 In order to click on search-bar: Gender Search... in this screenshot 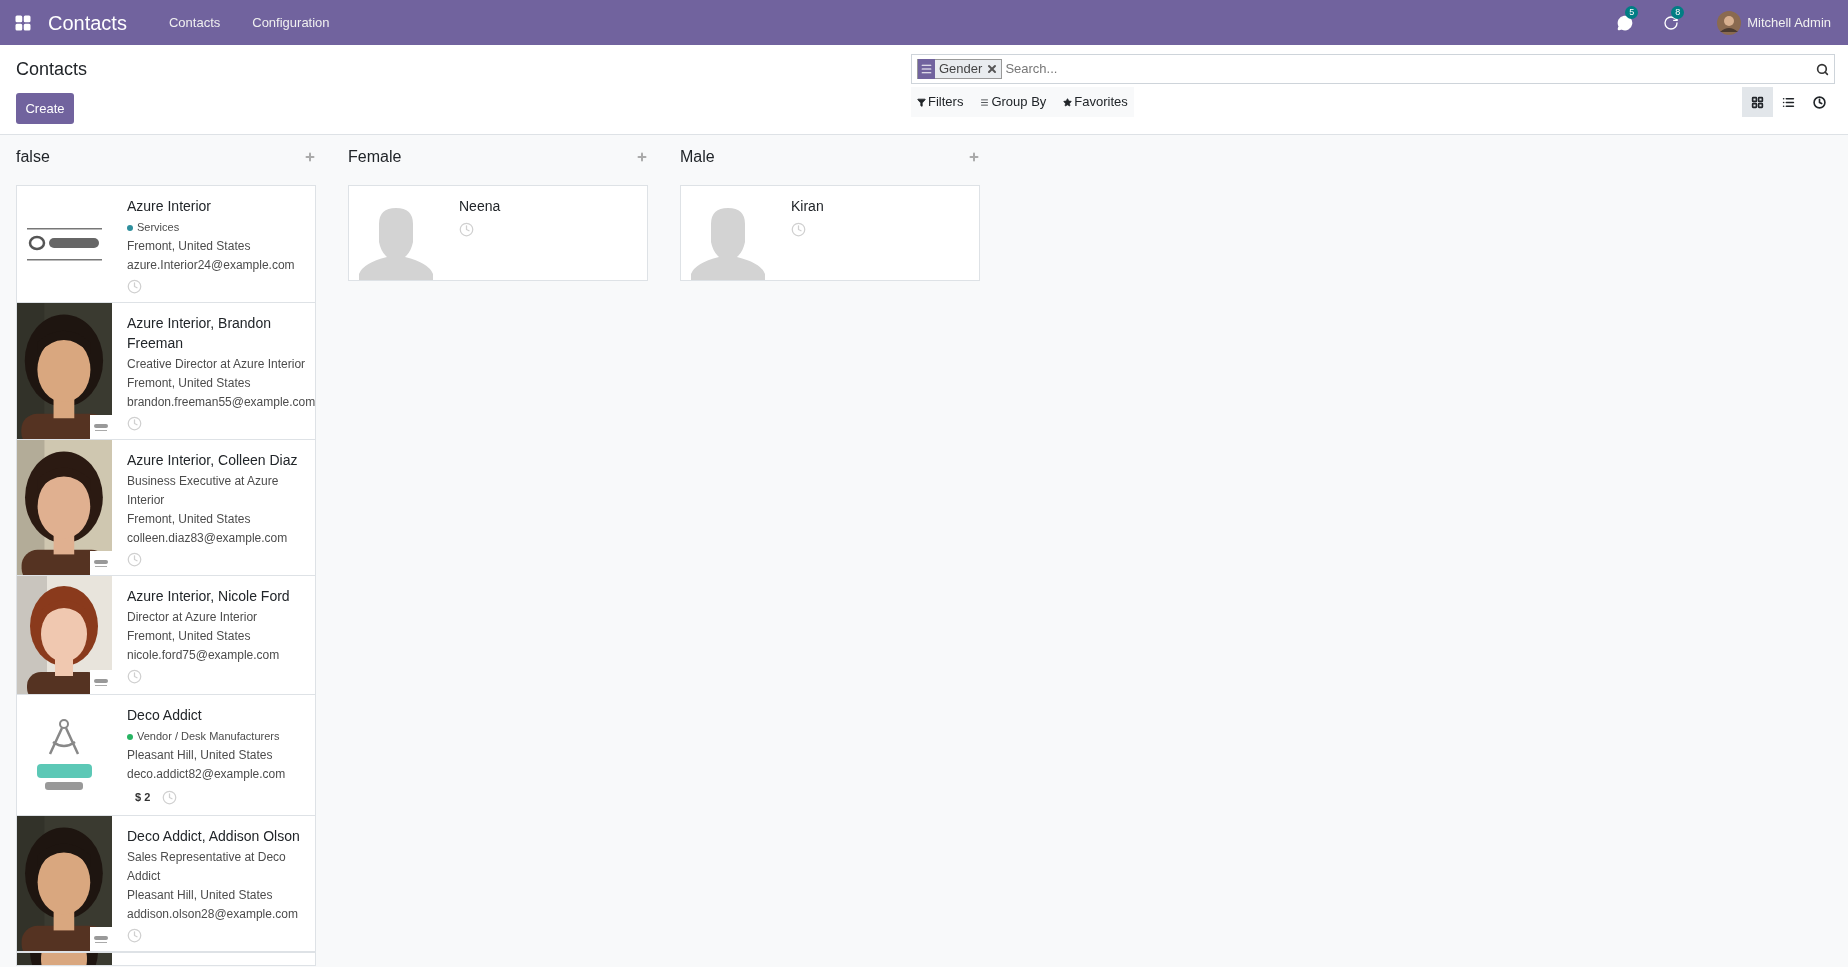, I will do `click(1373, 69)`.